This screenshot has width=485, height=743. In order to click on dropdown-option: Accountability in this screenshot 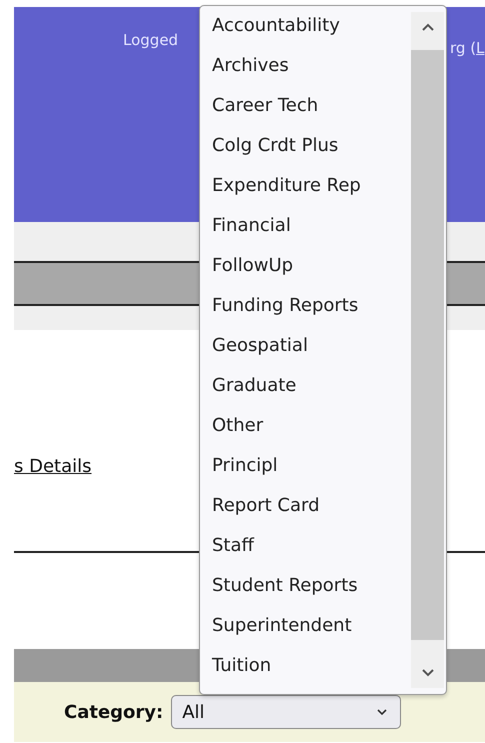, I will do `click(311, 26)`.